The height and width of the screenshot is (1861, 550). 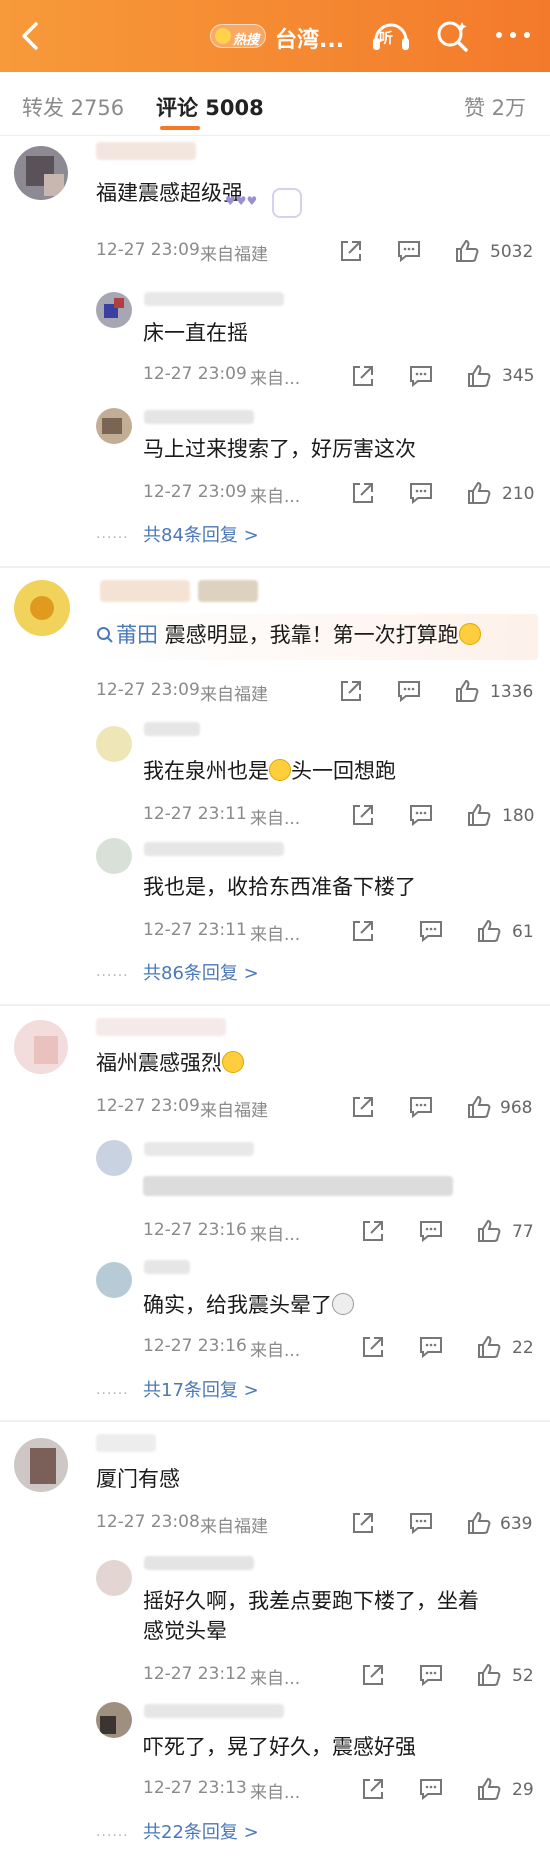 What do you see at coordinates (452, 36) in the screenshot?
I see `search-icon` at bounding box center [452, 36].